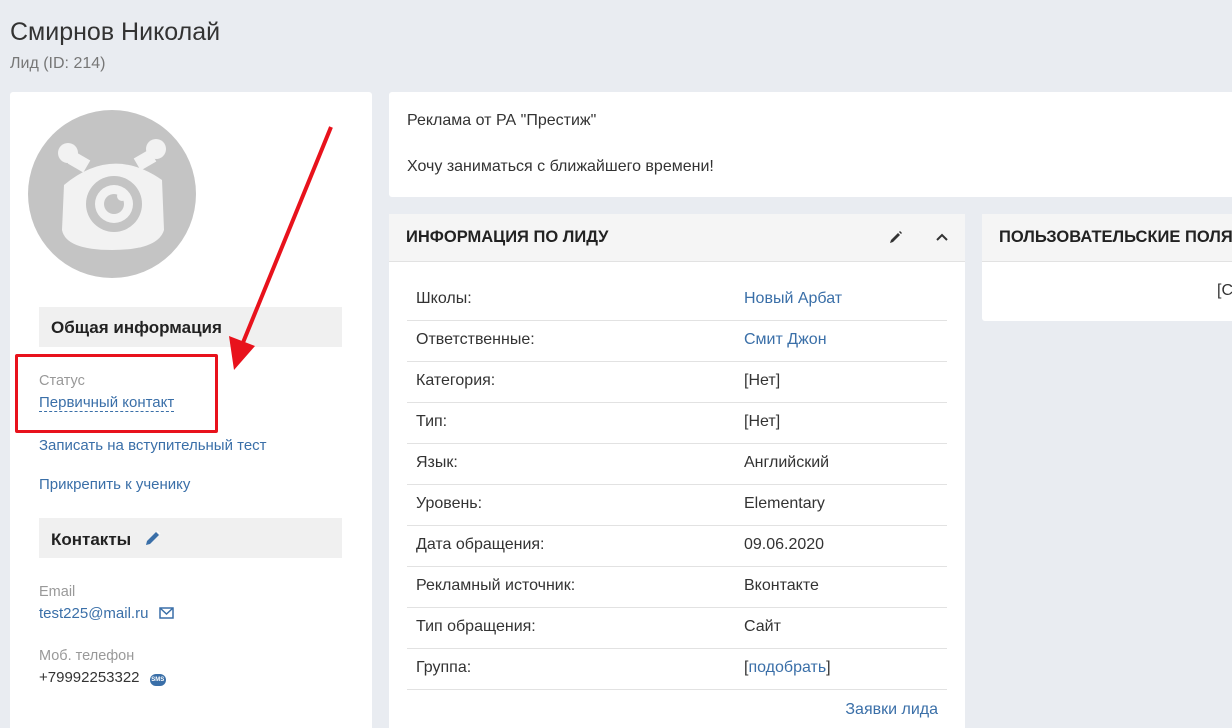  Describe the element at coordinates (560, 166) in the screenshot. I see `comment-line-2: Хочу заниматься с ближайшего времени!` at that location.